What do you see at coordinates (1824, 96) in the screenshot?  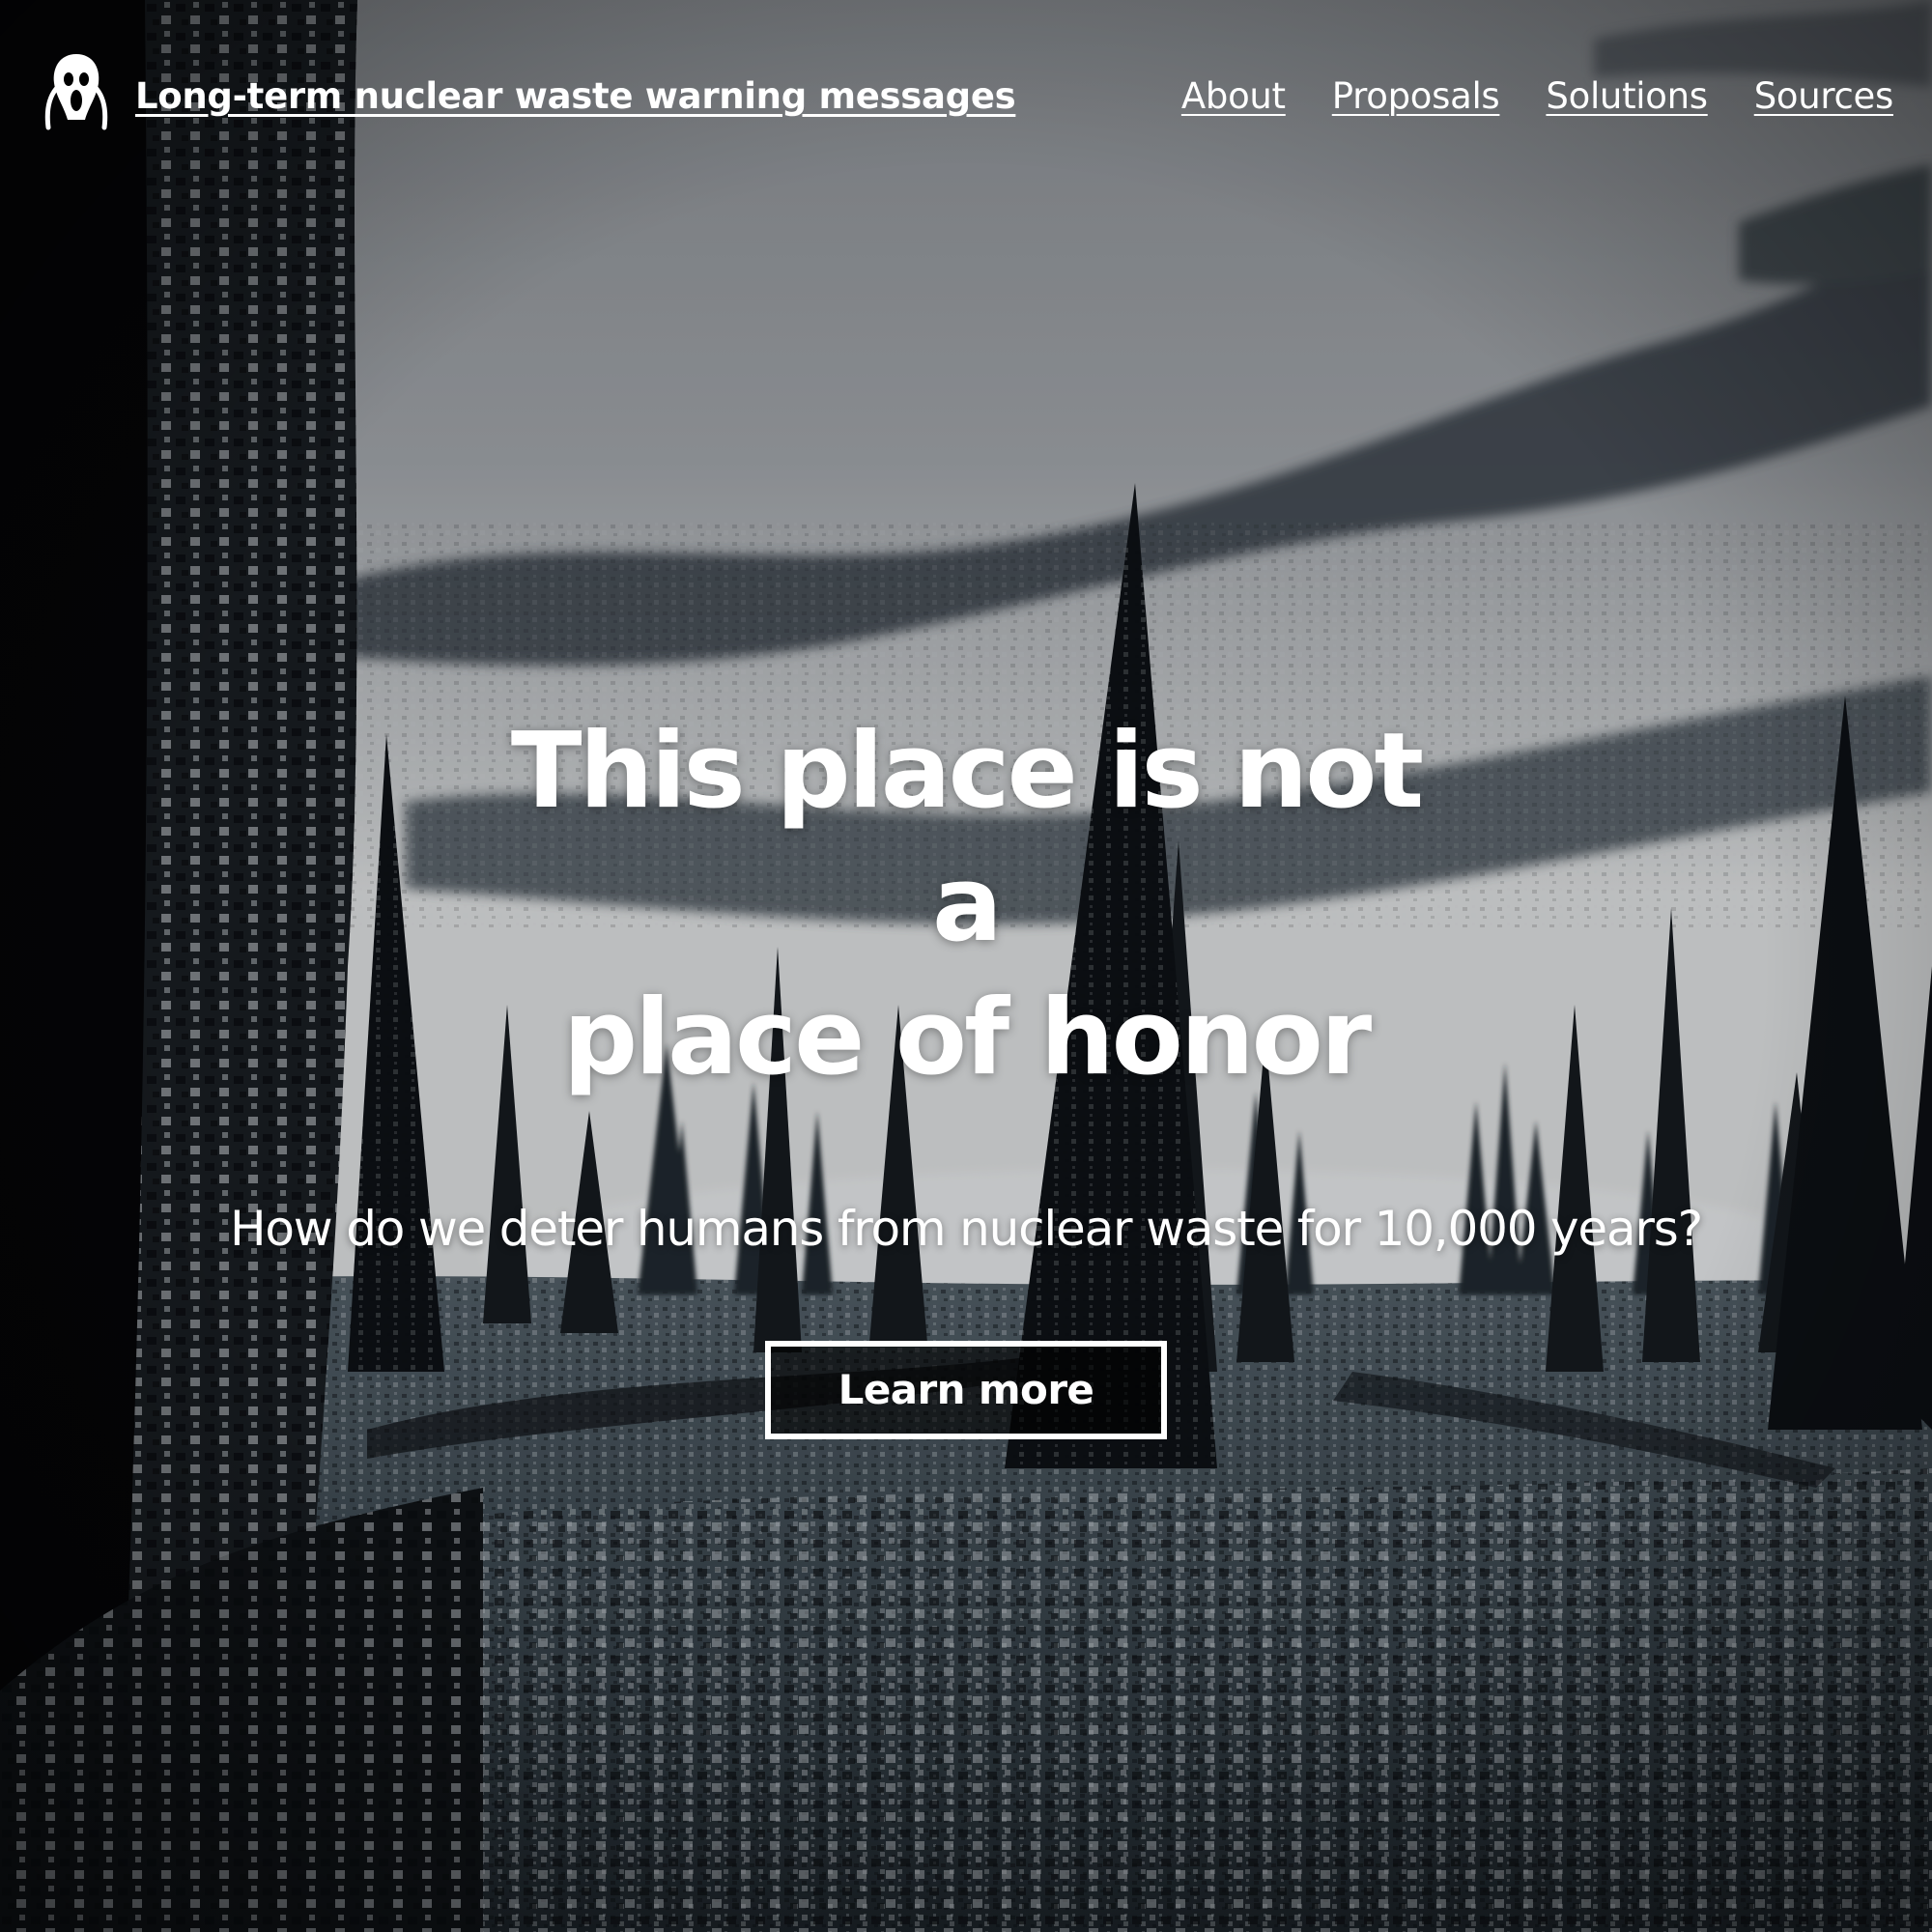 I see `nav-sources-link: Sources` at bounding box center [1824, 96].